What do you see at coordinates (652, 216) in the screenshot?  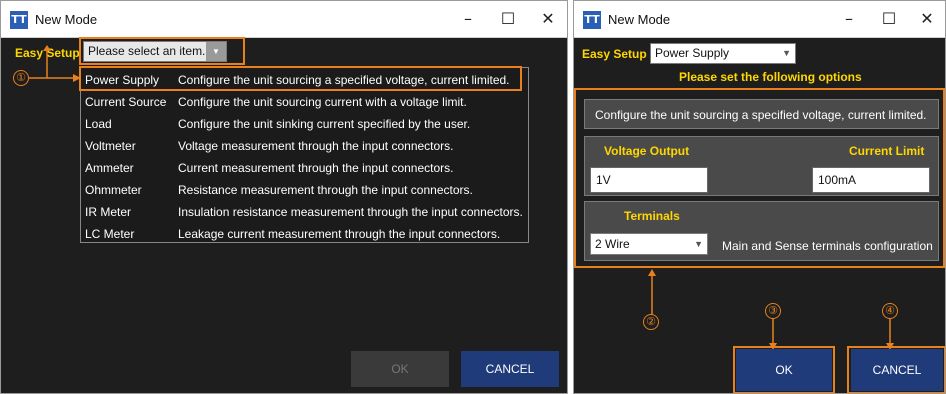 I see `terminals-label: Terminals` at bounding box center [652, 216].